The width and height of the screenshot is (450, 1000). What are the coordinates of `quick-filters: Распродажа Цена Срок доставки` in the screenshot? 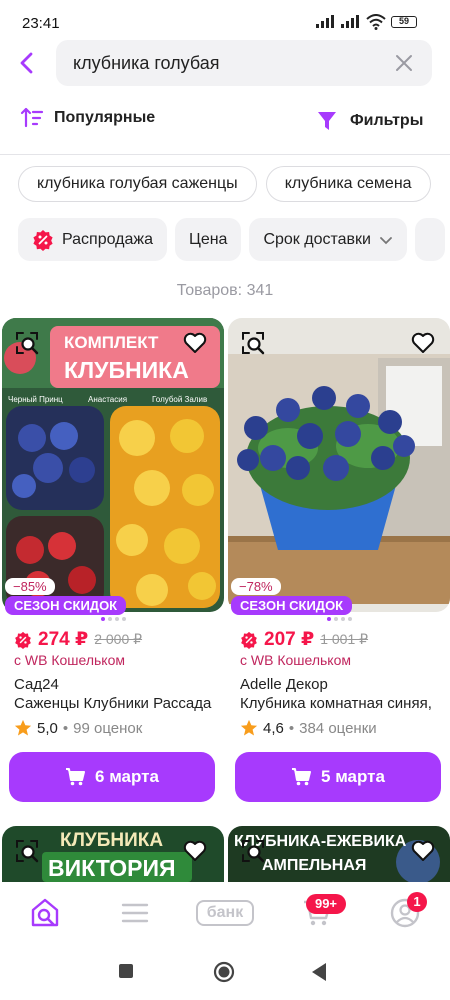 It's located at (231, 239).